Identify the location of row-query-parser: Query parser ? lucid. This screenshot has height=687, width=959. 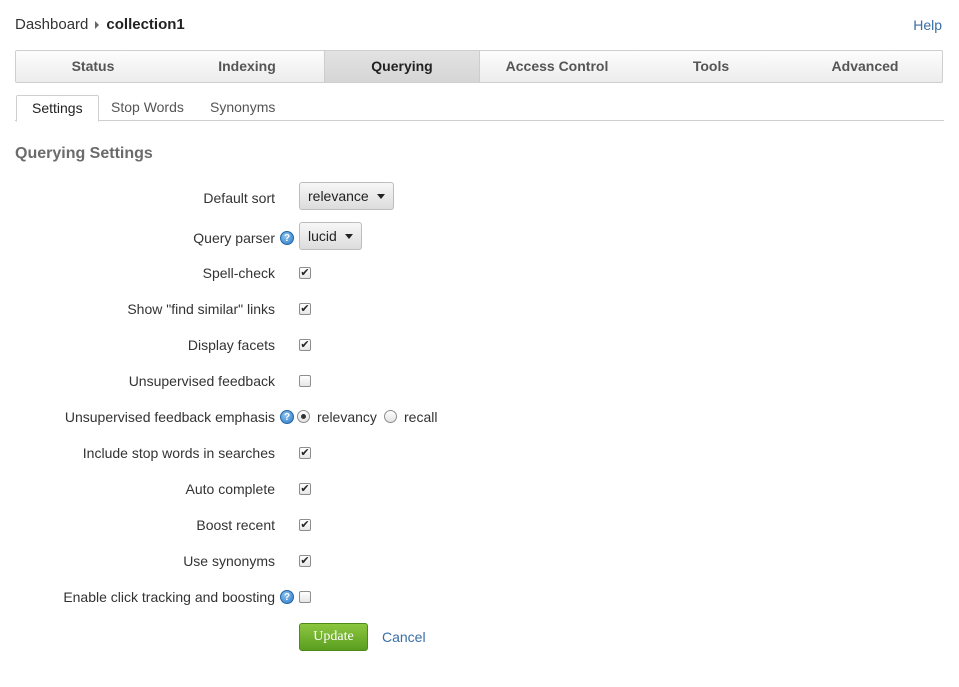
(479, 236).